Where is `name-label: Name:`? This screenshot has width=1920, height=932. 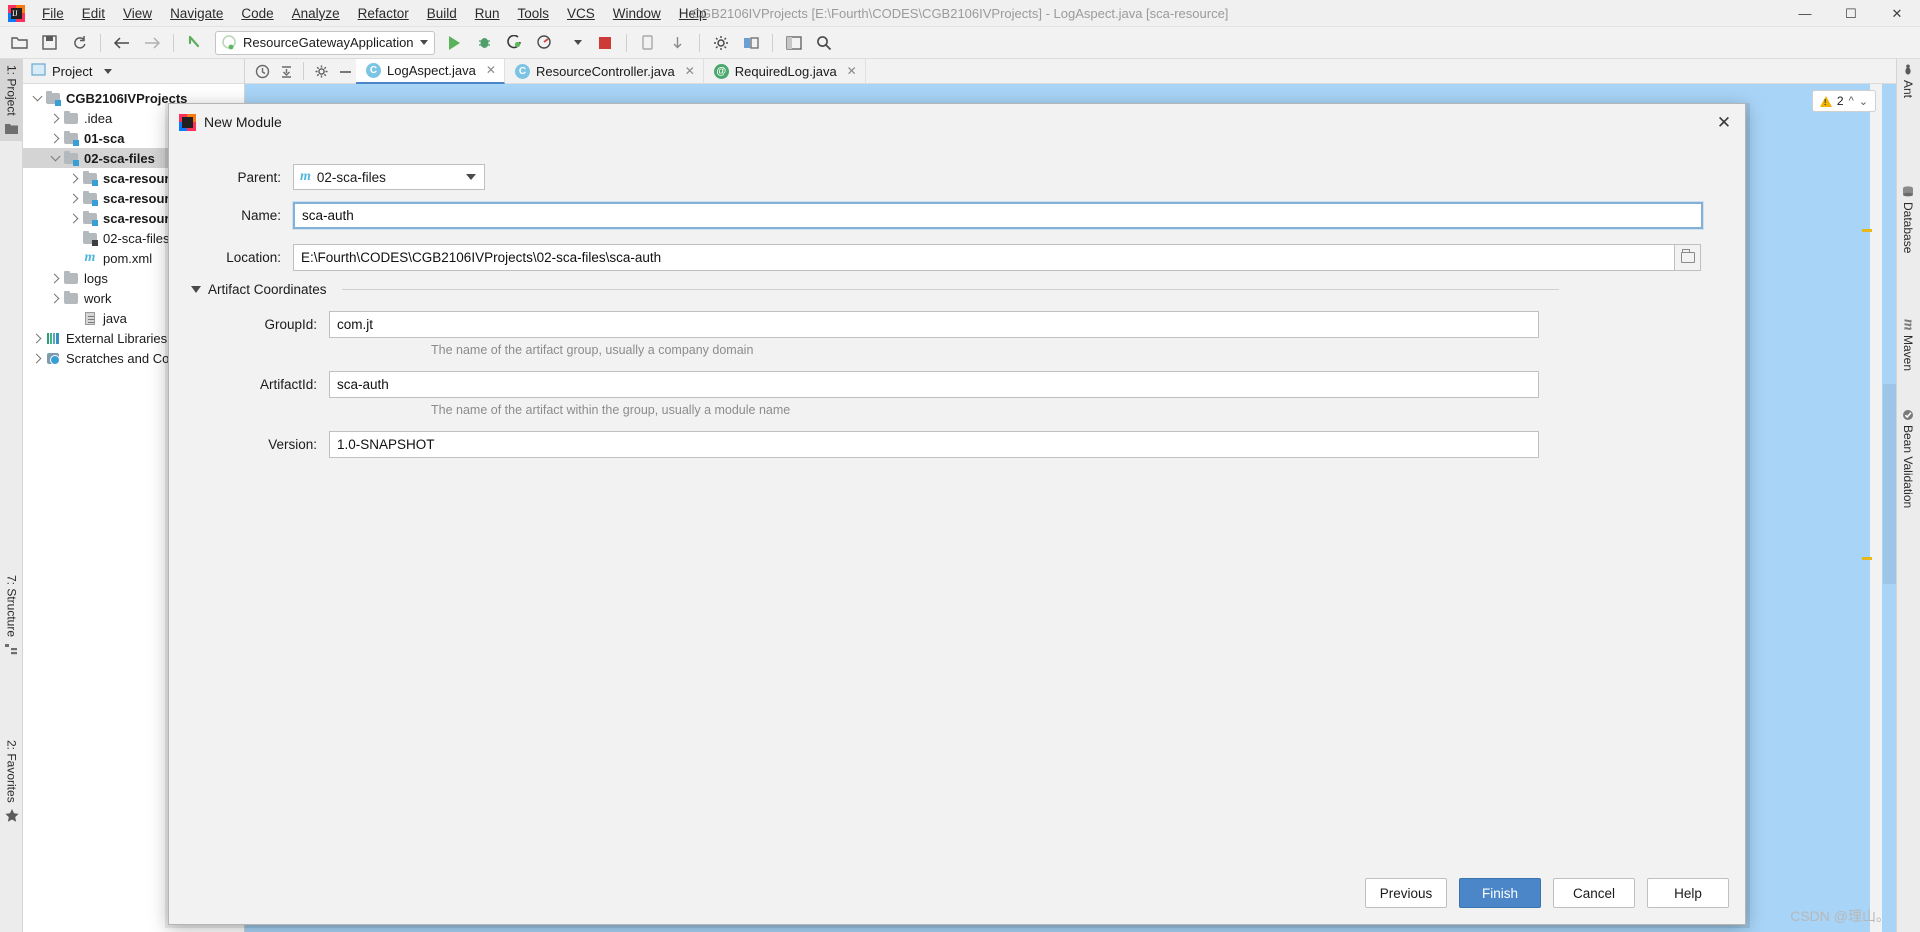
name-label: Name: is located at coordinates (261, 215).